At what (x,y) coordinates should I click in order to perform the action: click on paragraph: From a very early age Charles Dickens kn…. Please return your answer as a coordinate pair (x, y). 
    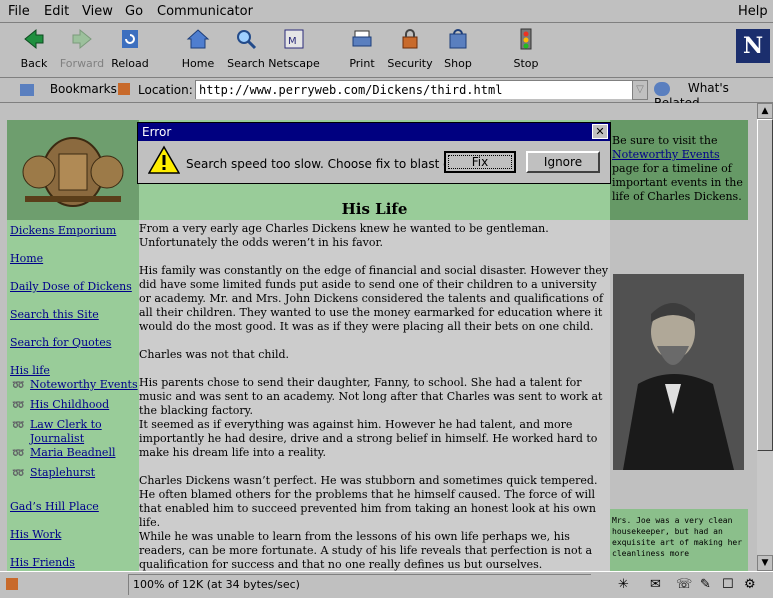
    Looking at the image, I should click on (344, 235).